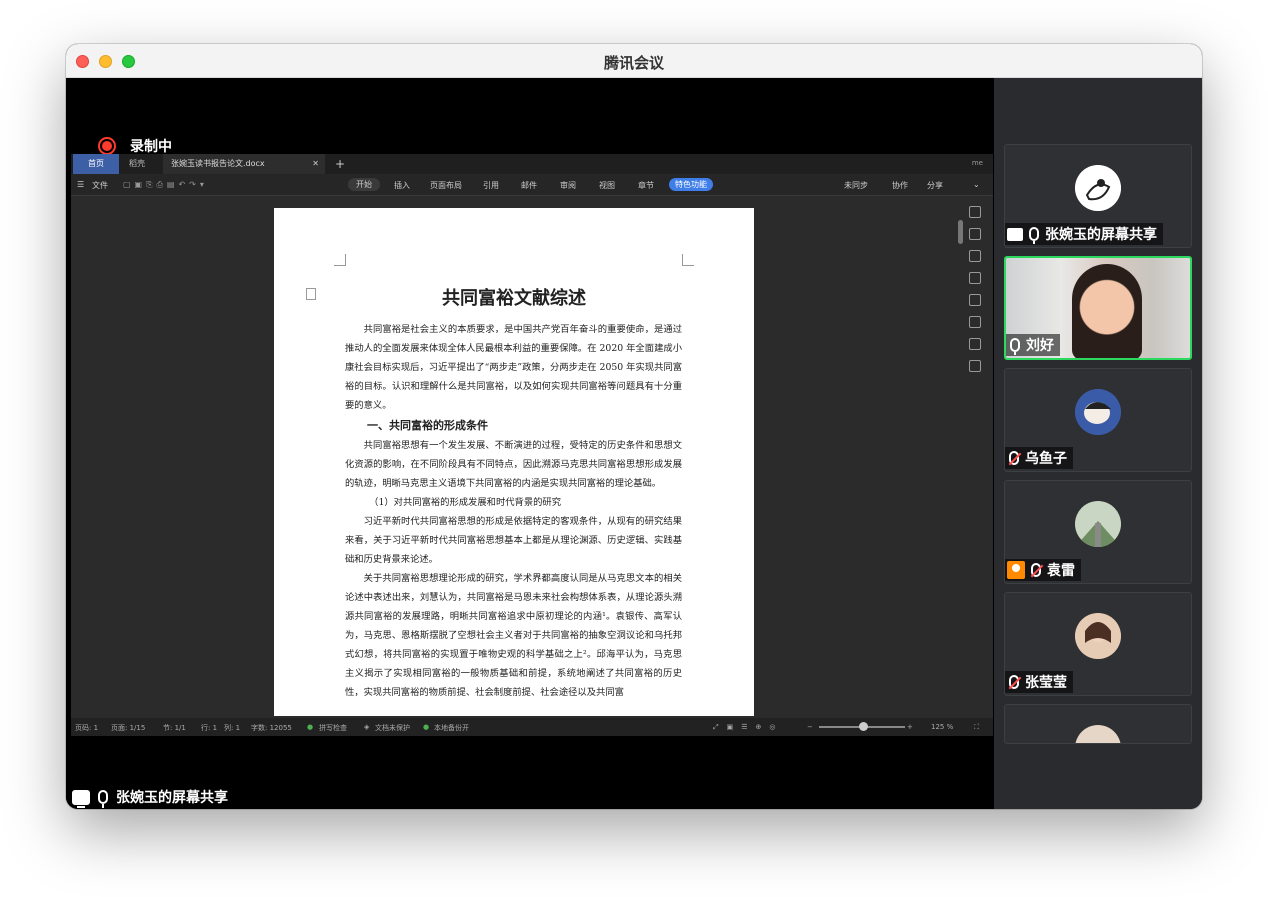 Image resolution: width=1268 pixels, height=897 pixels. Describe the element at coordinates (209, 728) in the screenshot. I see `row-number: 行: 1` at that location.